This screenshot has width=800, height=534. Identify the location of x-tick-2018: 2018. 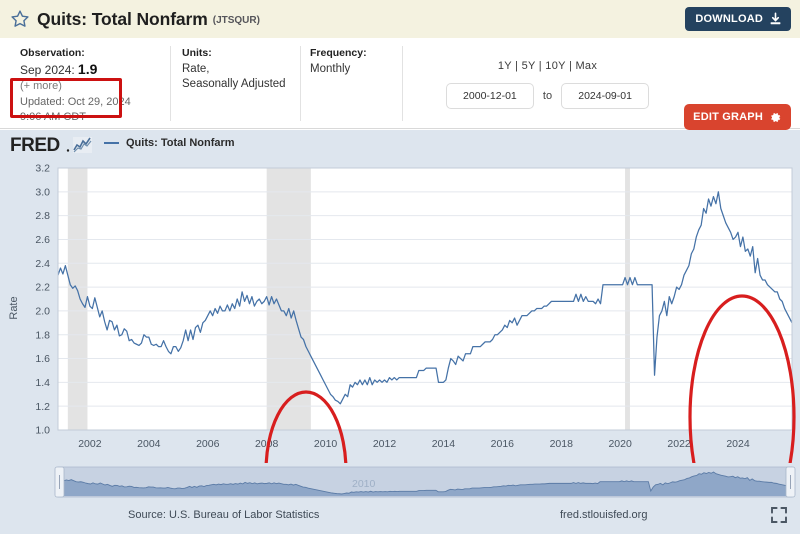
(562, 444).